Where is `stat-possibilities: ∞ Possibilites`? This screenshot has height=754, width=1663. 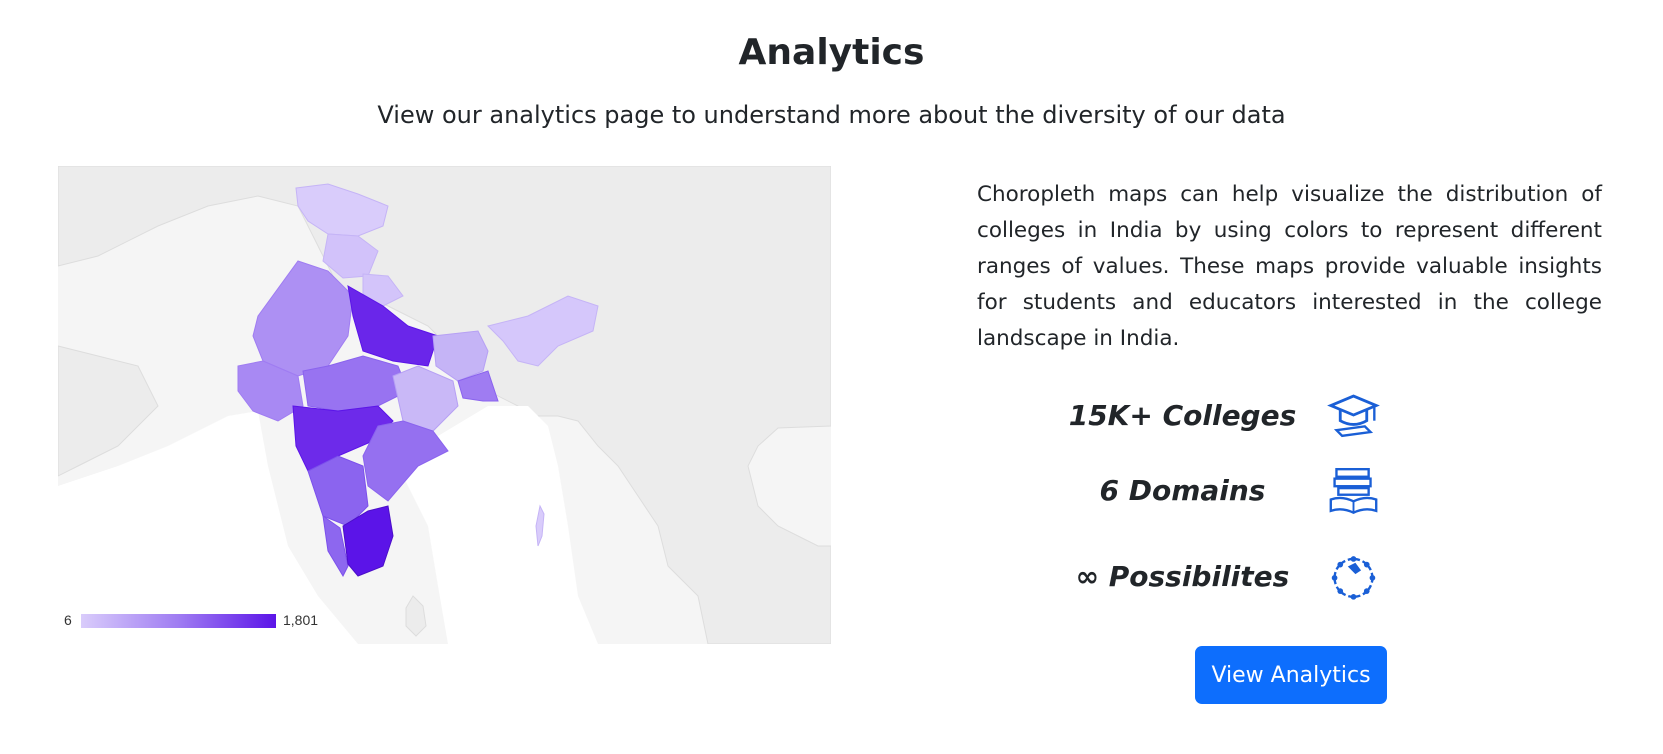 stat-possibilities: ∞ Possibilites is located at coordinates (1215, 576).